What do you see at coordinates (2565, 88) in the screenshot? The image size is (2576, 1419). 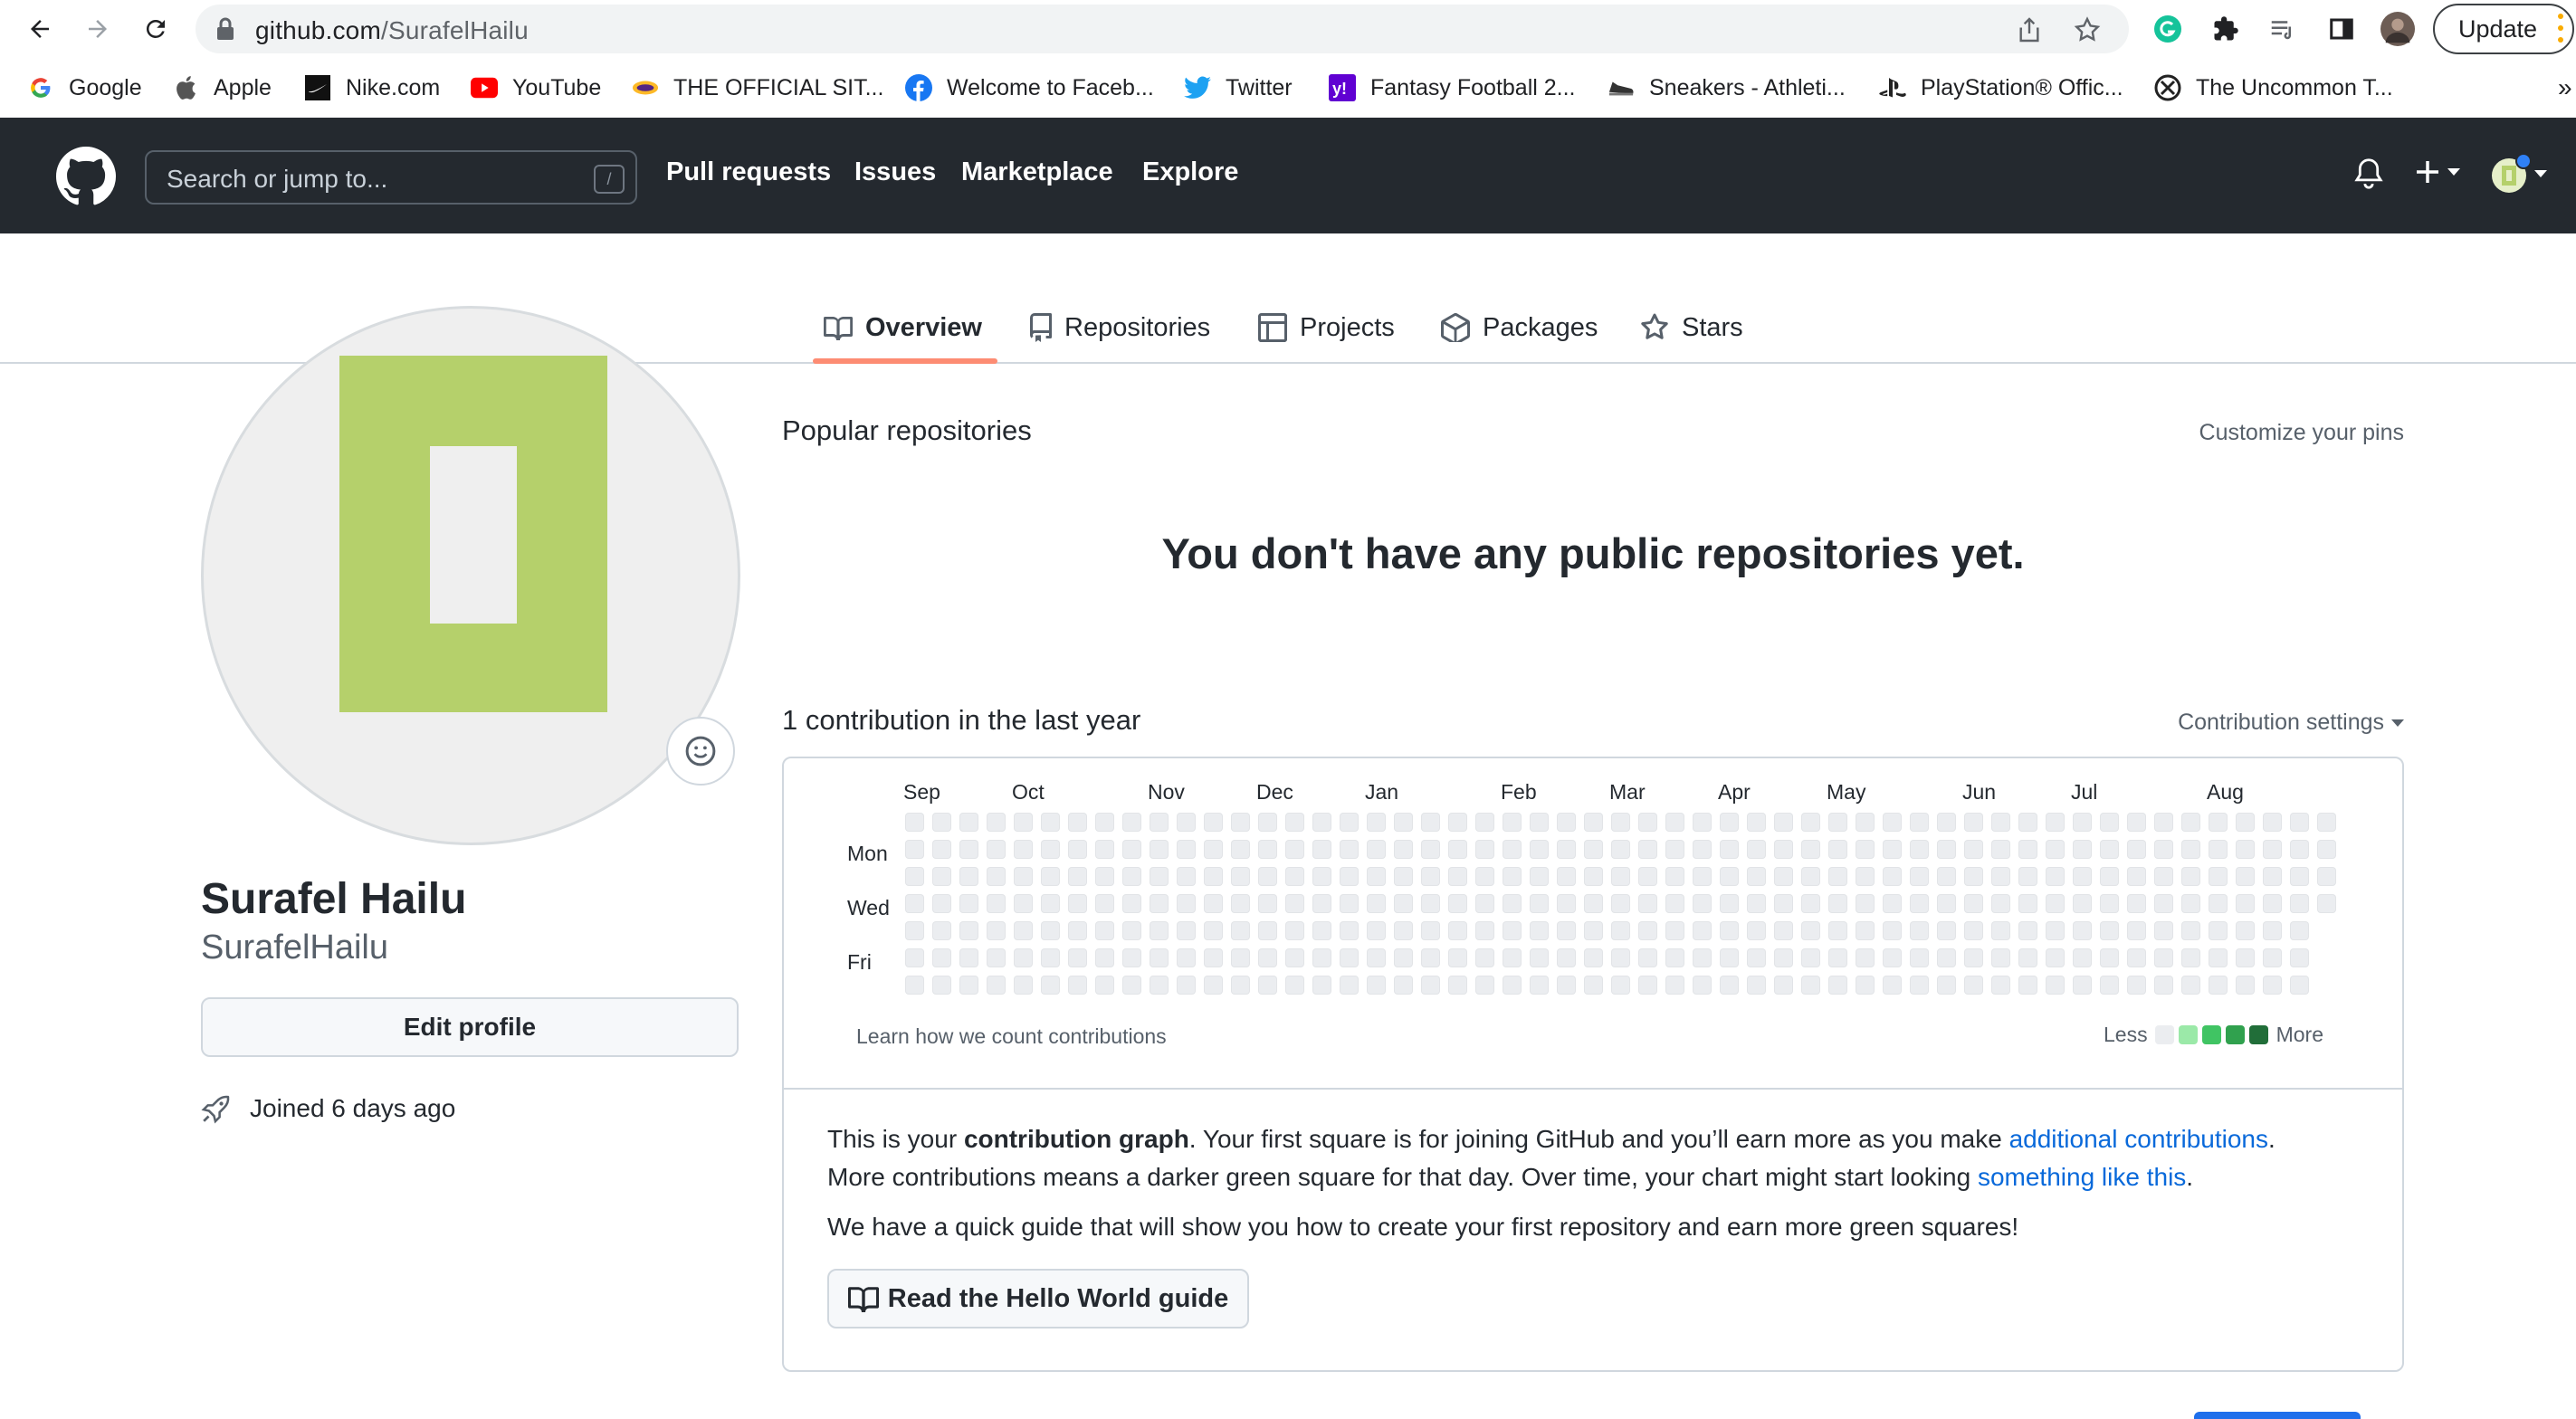 I see `bookmarks-overflow-button: »` at bounding box center [2565, 88].